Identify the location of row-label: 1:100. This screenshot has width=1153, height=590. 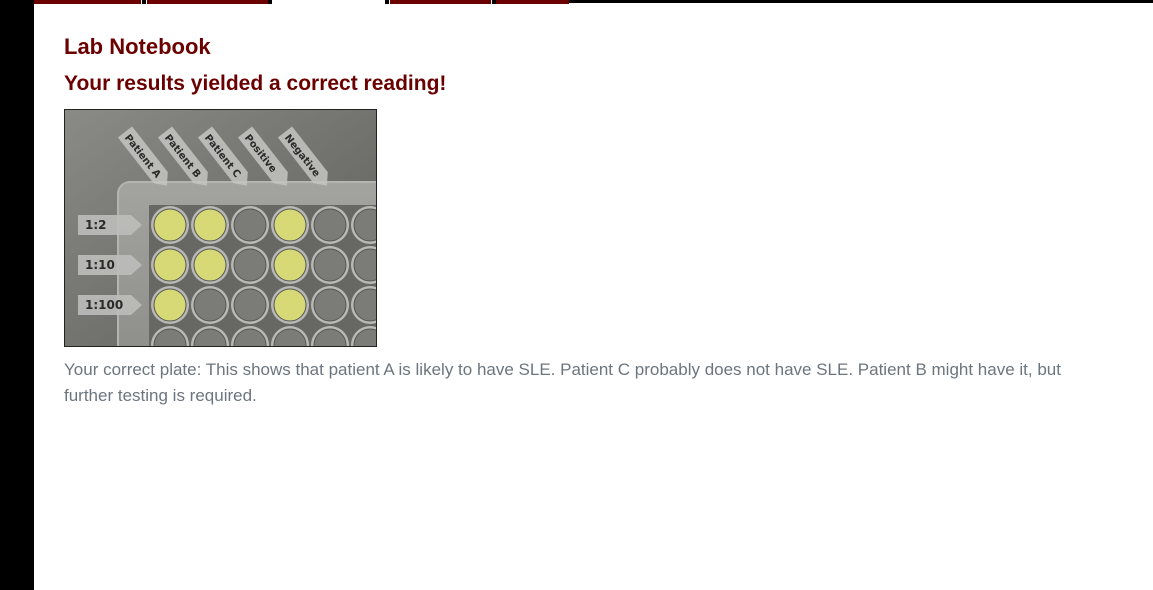
(104, 305).